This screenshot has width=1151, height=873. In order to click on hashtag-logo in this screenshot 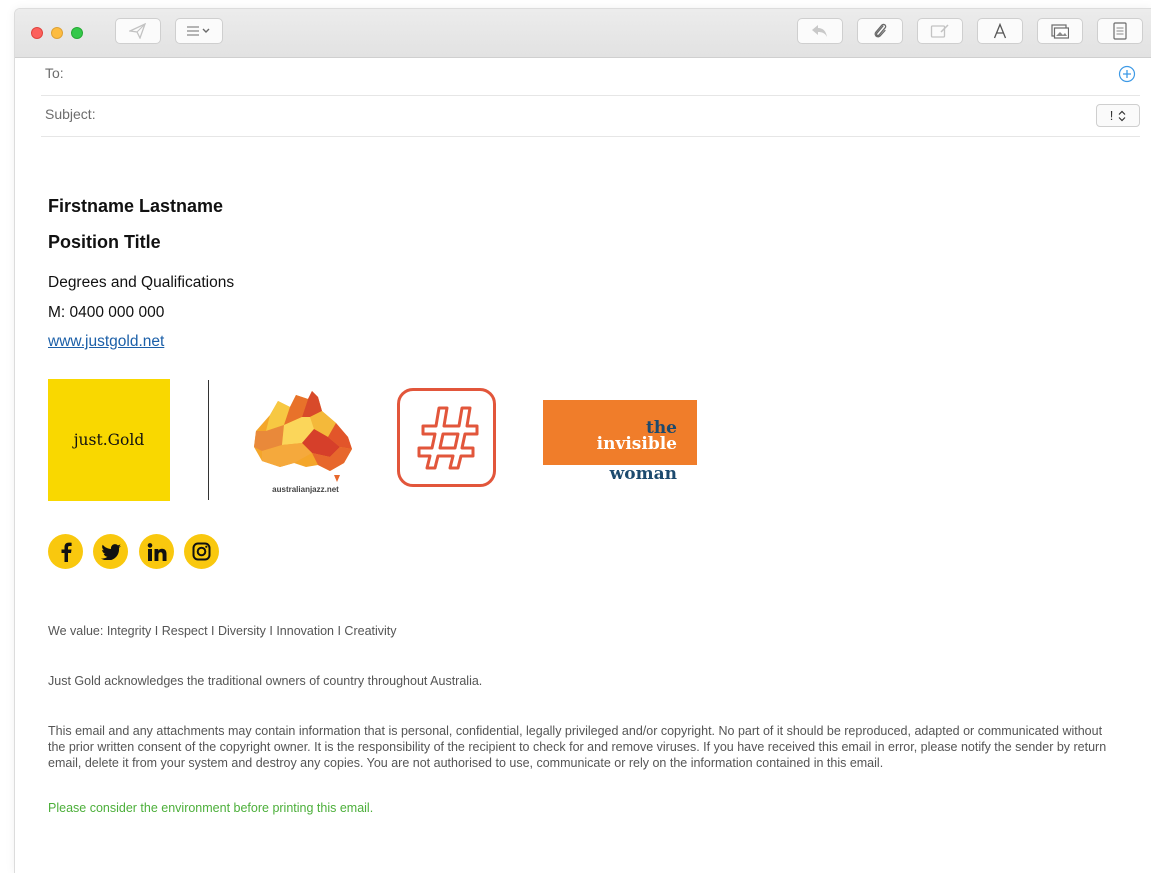, I will do `click(446, 437)`.